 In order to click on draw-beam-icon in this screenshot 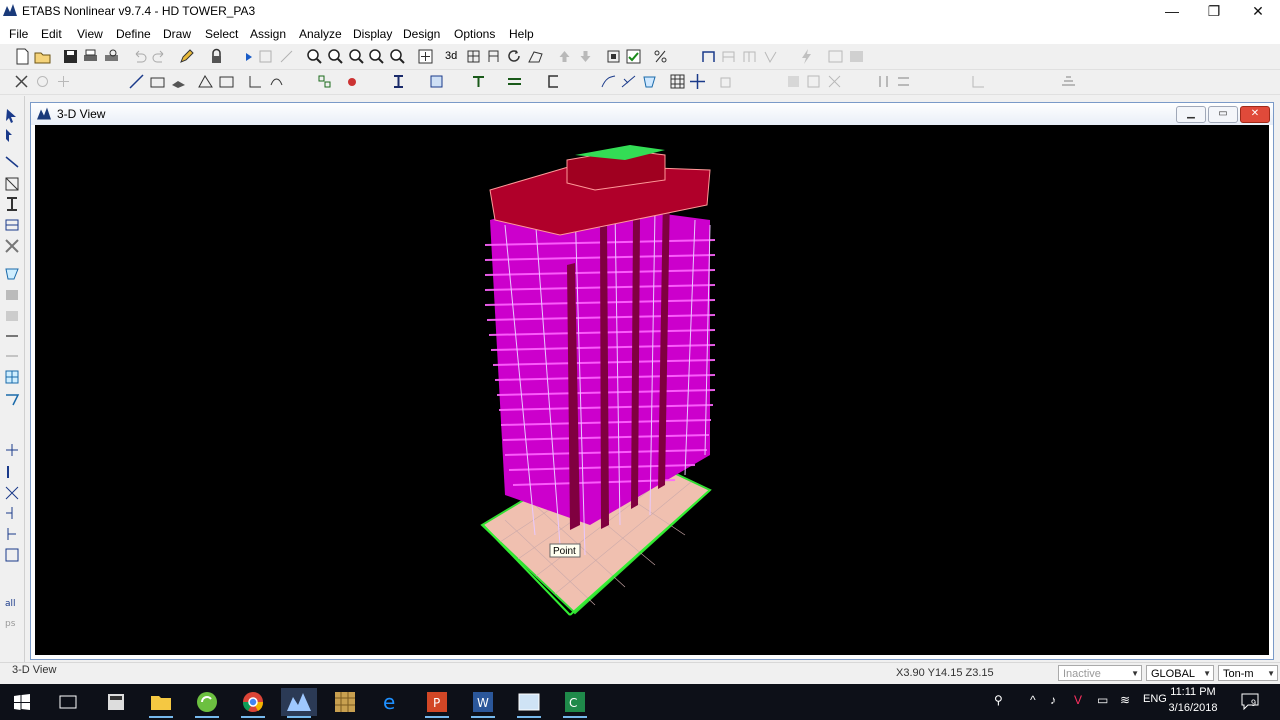, I will do `click(12, 225)`.